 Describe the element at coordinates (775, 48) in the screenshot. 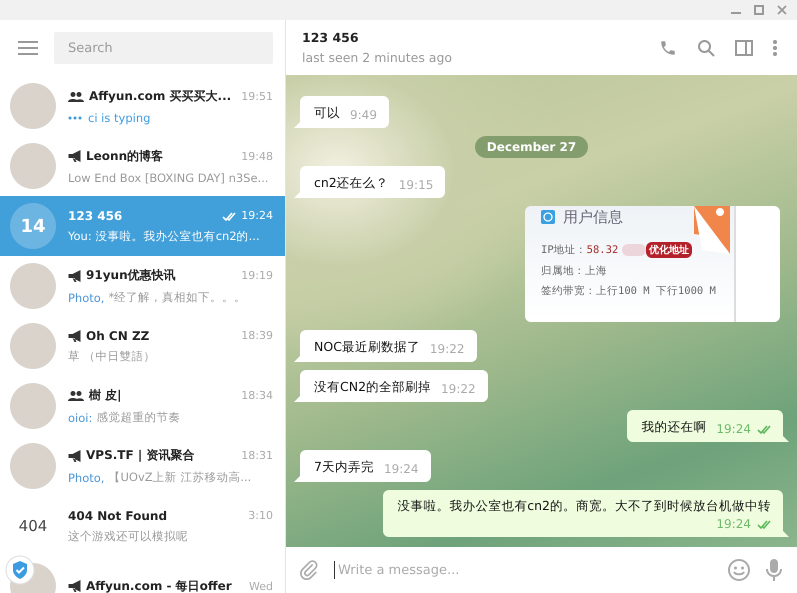

I see `more-options-icon` at that location.